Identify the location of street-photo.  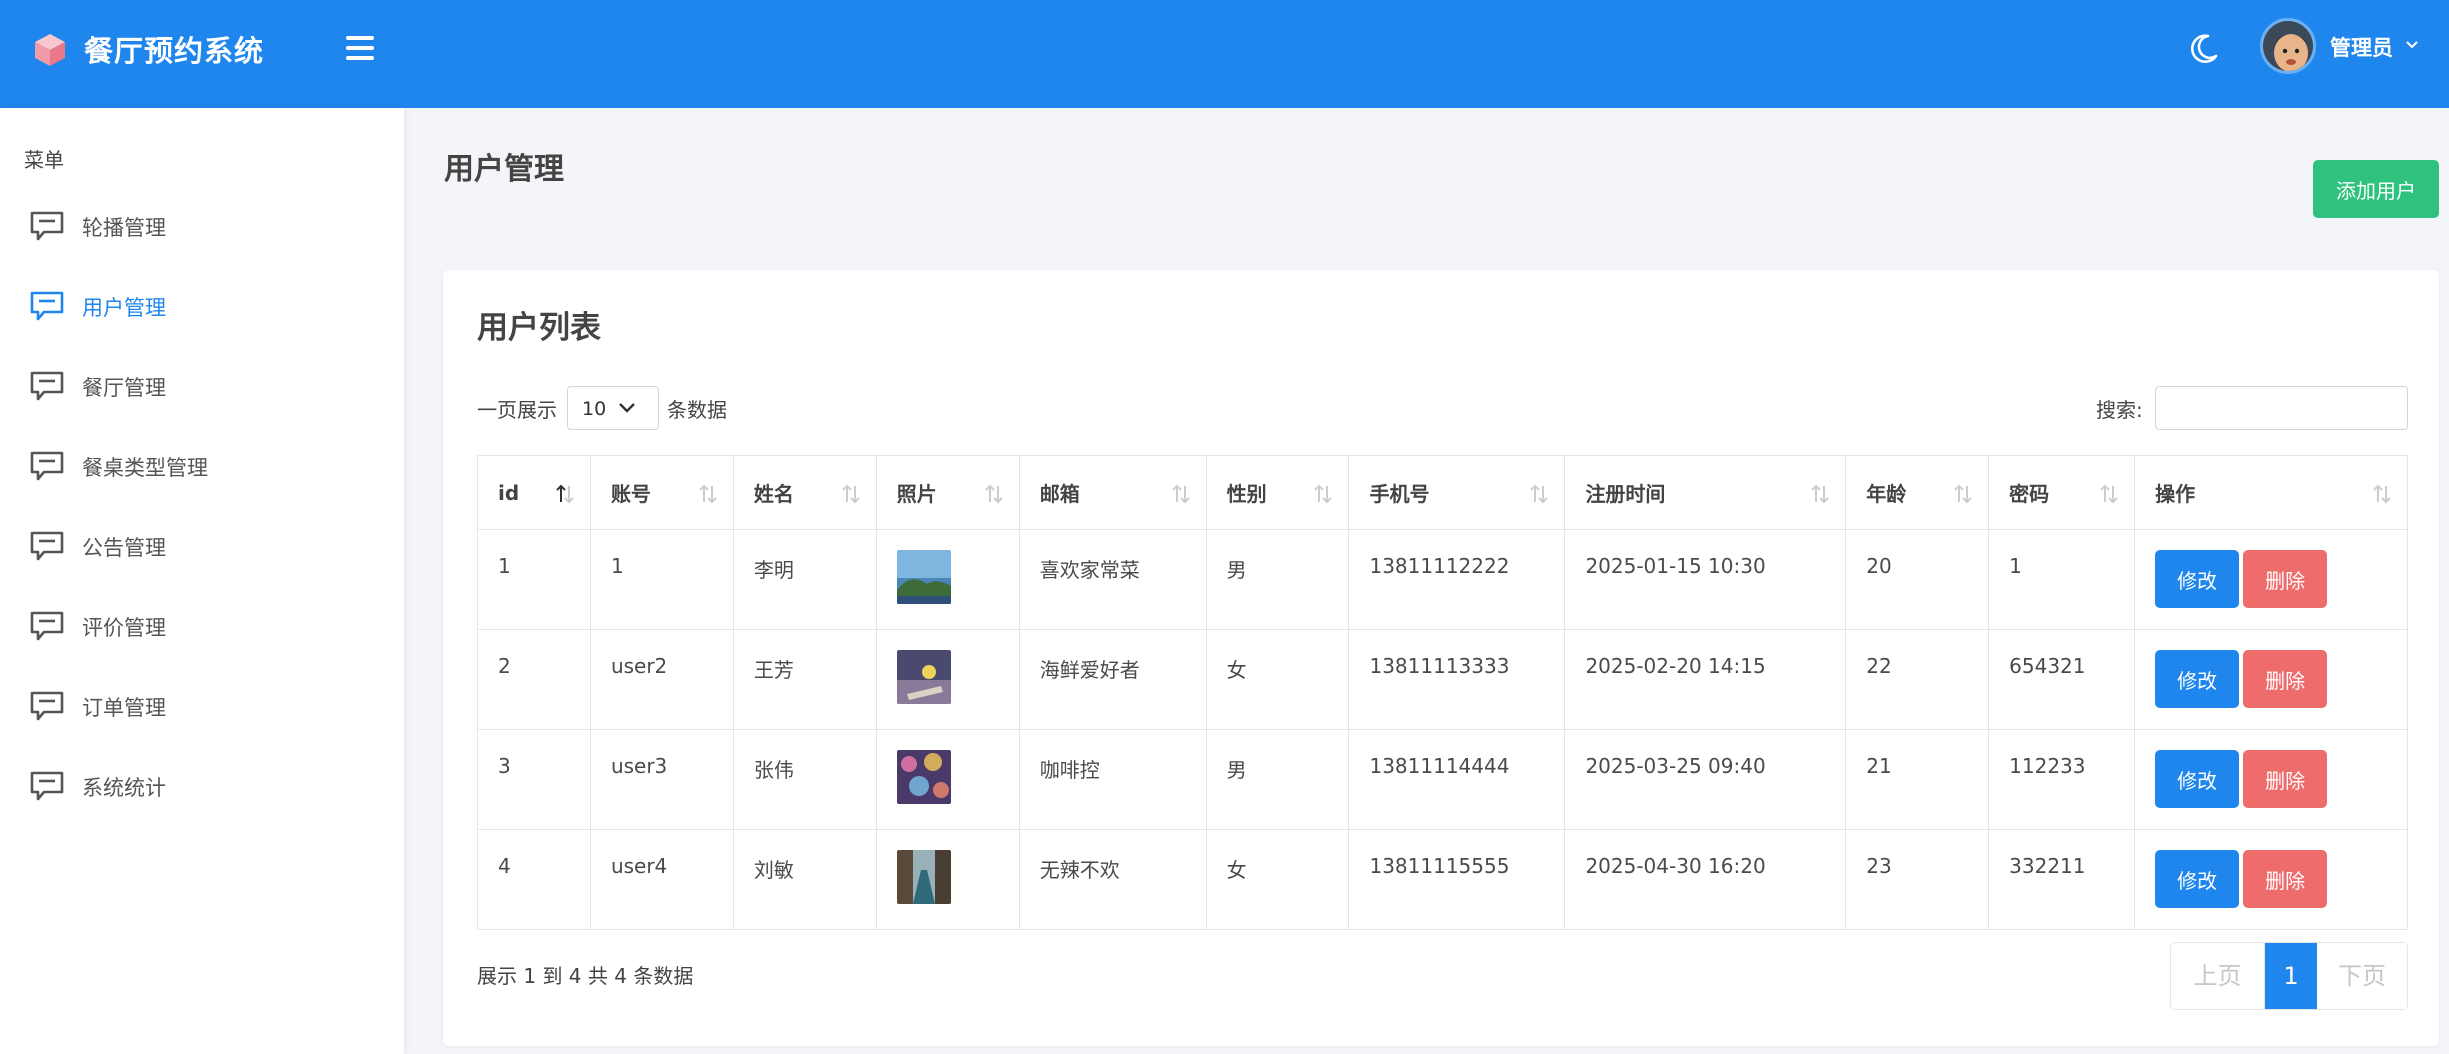
(923, 877).